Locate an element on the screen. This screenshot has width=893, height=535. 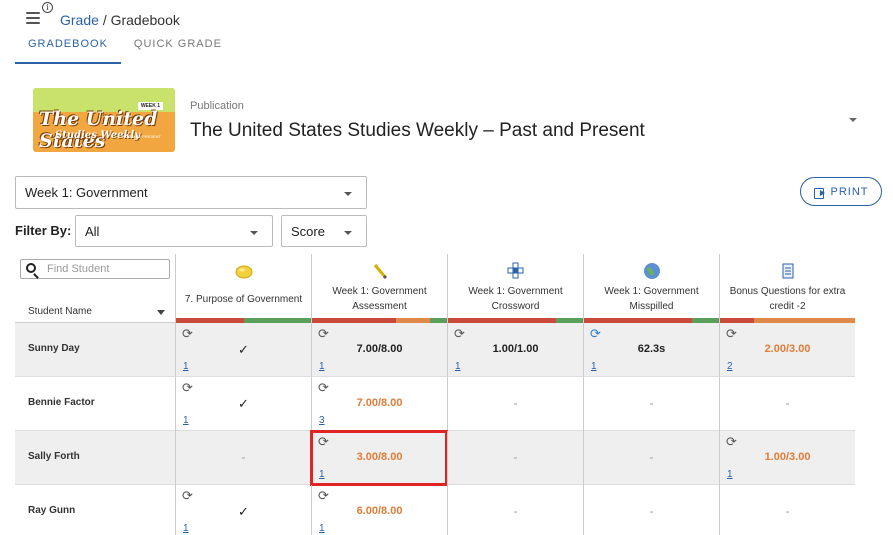
grade-cell: ⟳ 1.00/1.00 1 is located at coordinates (515, 350).